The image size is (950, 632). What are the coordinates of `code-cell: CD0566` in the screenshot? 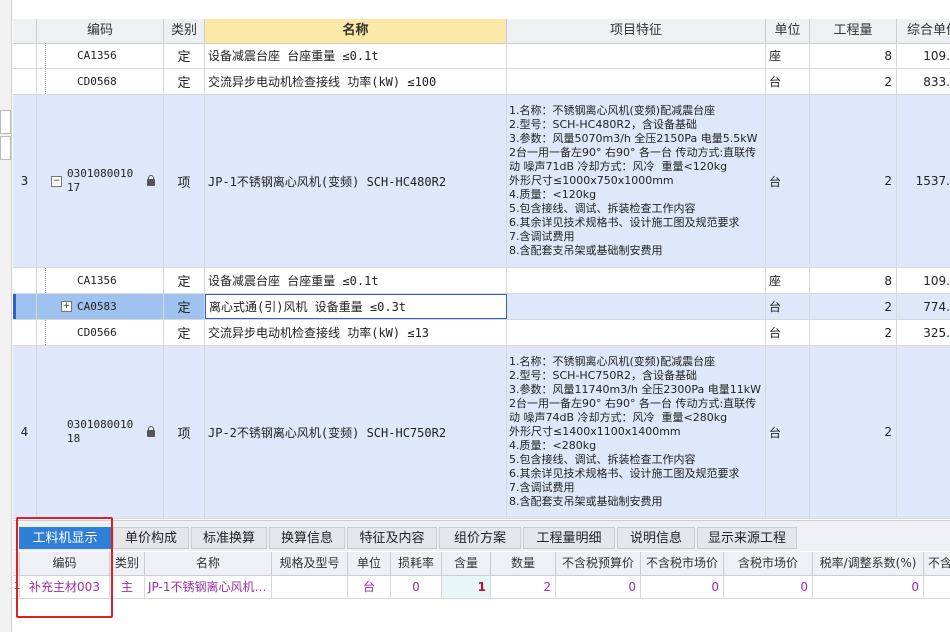 It's located at (100, 332).